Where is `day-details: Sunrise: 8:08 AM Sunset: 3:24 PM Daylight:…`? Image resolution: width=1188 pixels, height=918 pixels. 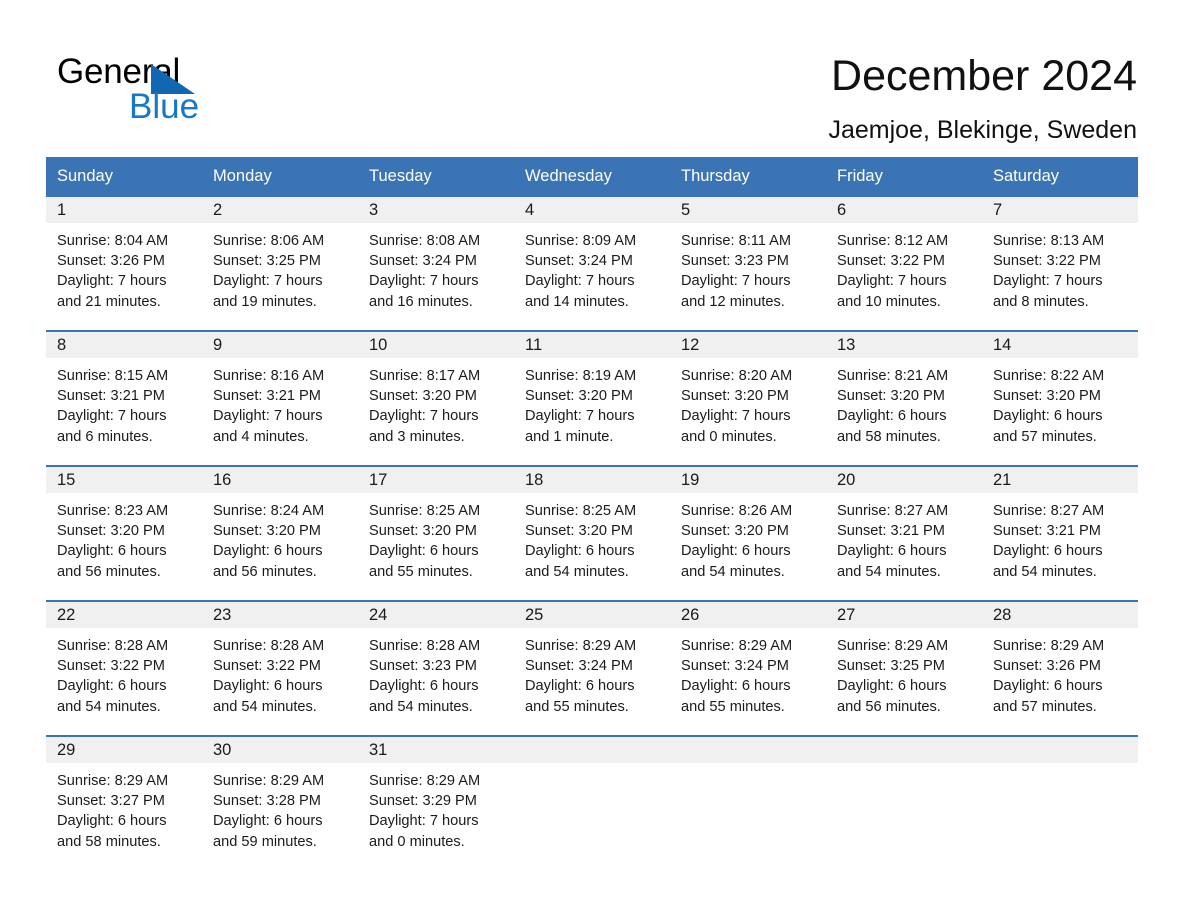
day-details: Sunrise: 8:08 AM Sunset: 3:24 PM Daylight:… is located at coordinates (436, 267).